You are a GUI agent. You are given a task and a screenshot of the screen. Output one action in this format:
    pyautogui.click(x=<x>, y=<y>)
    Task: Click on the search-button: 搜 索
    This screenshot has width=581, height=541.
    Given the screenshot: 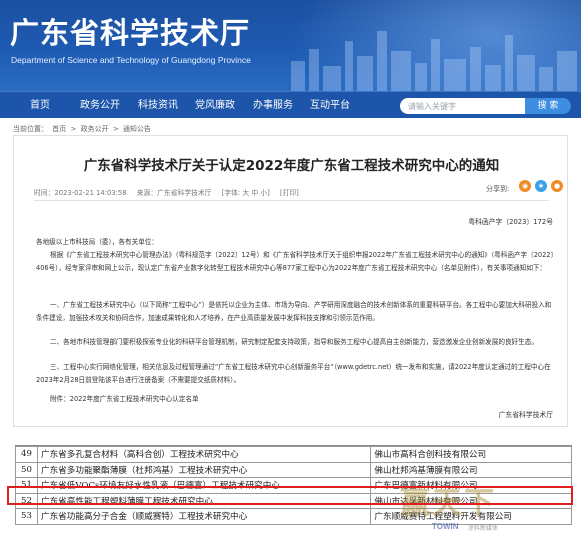 What is the action you would take?
    pyautogui.click(x=548, y=106)
    